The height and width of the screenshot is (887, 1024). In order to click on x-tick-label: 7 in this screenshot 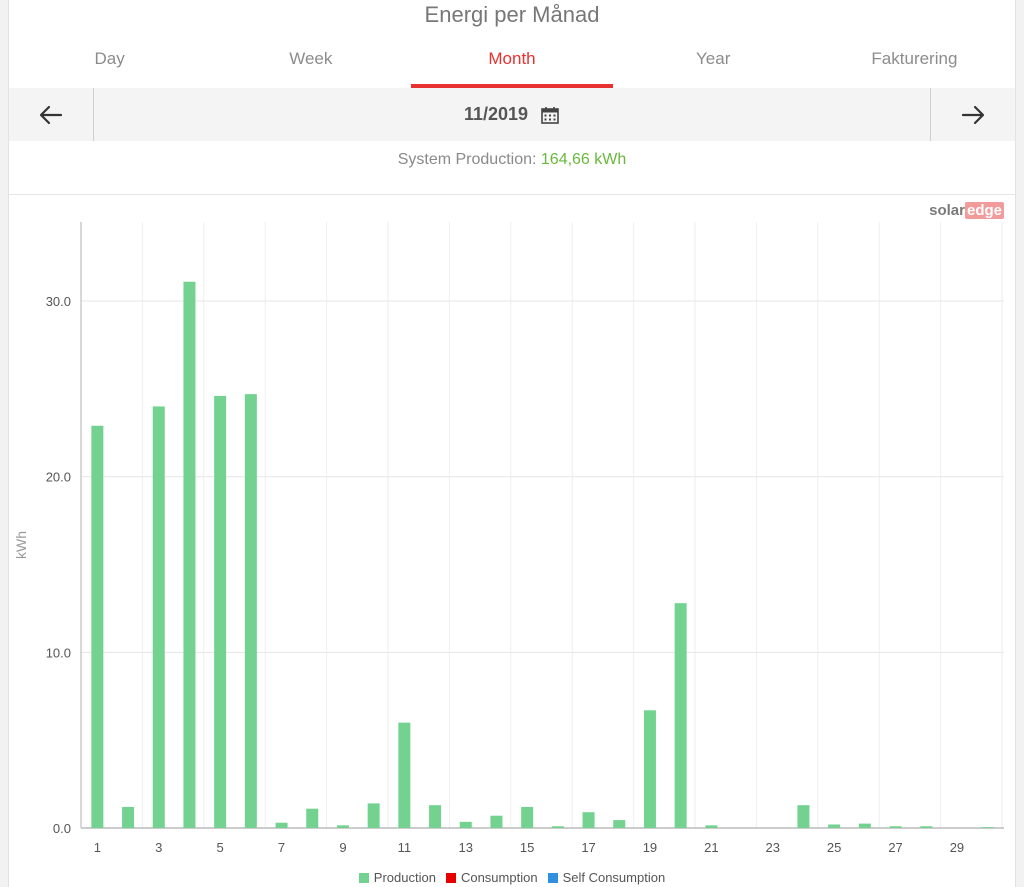, I will do `click(281, 847)`.